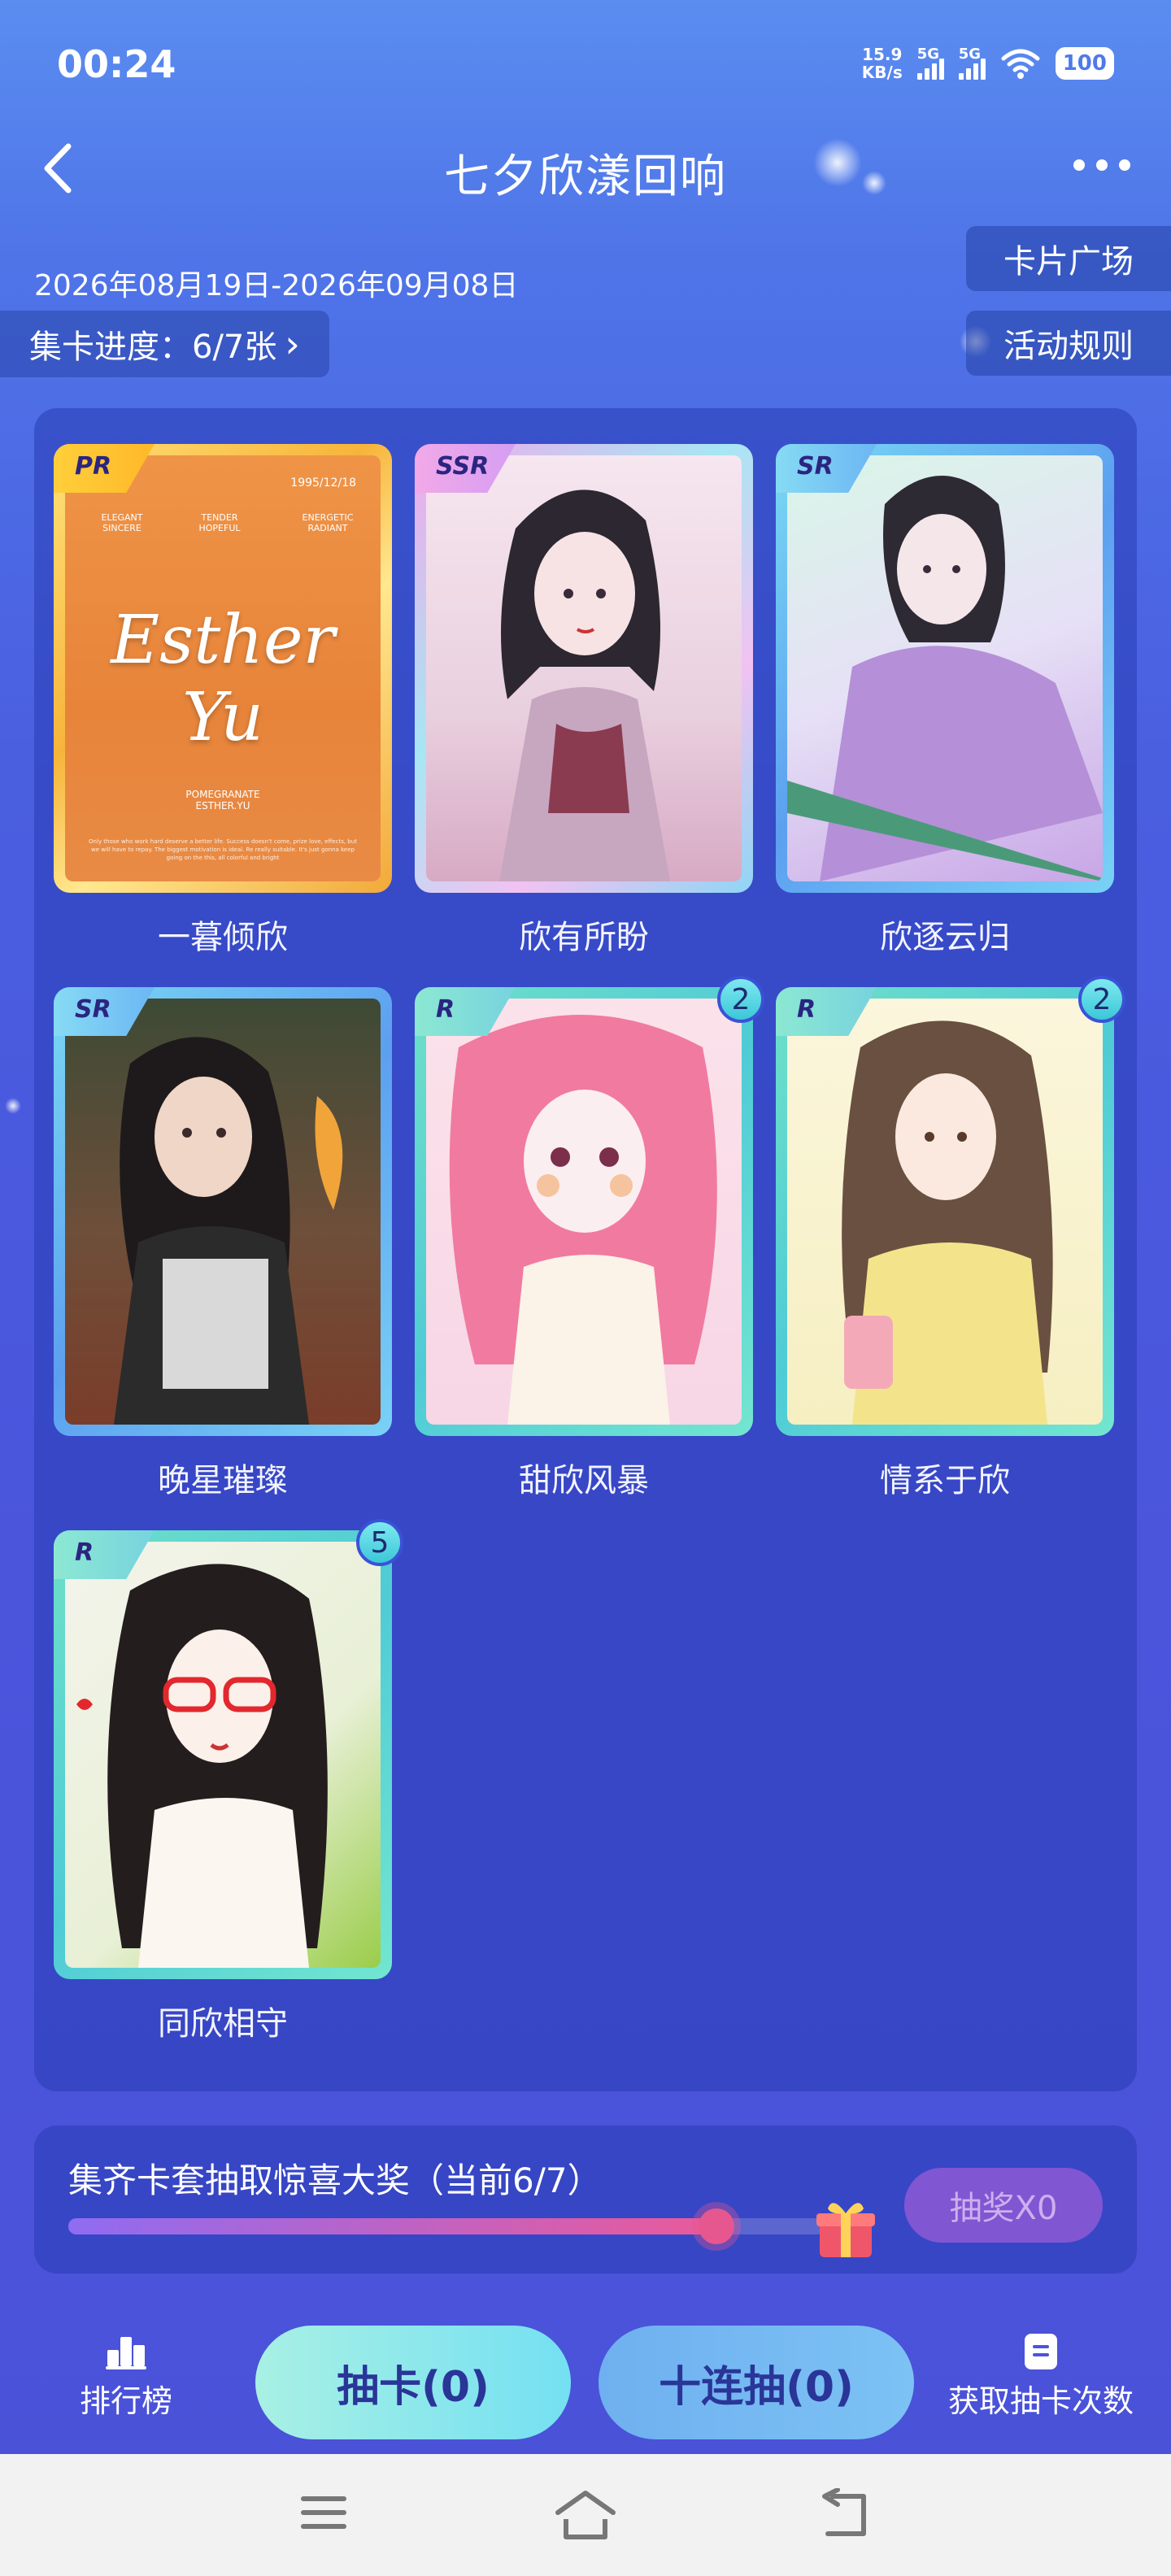  I want to click on card-item: SR 欣逐云归, so click(945, 701).